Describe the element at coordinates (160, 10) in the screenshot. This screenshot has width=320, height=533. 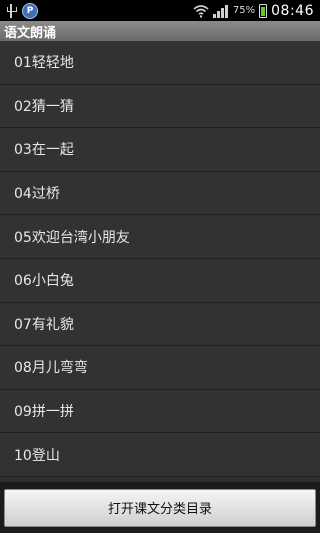
I see `status-bar: P 75% 08:46` at that location.